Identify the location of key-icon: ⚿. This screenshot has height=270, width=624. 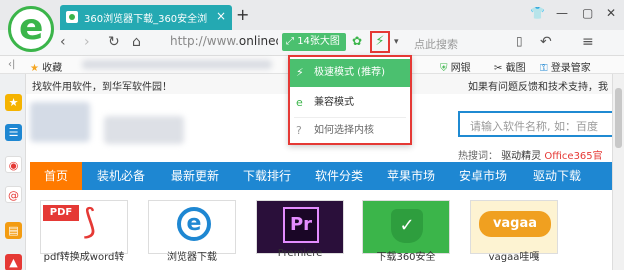
(544, 68).